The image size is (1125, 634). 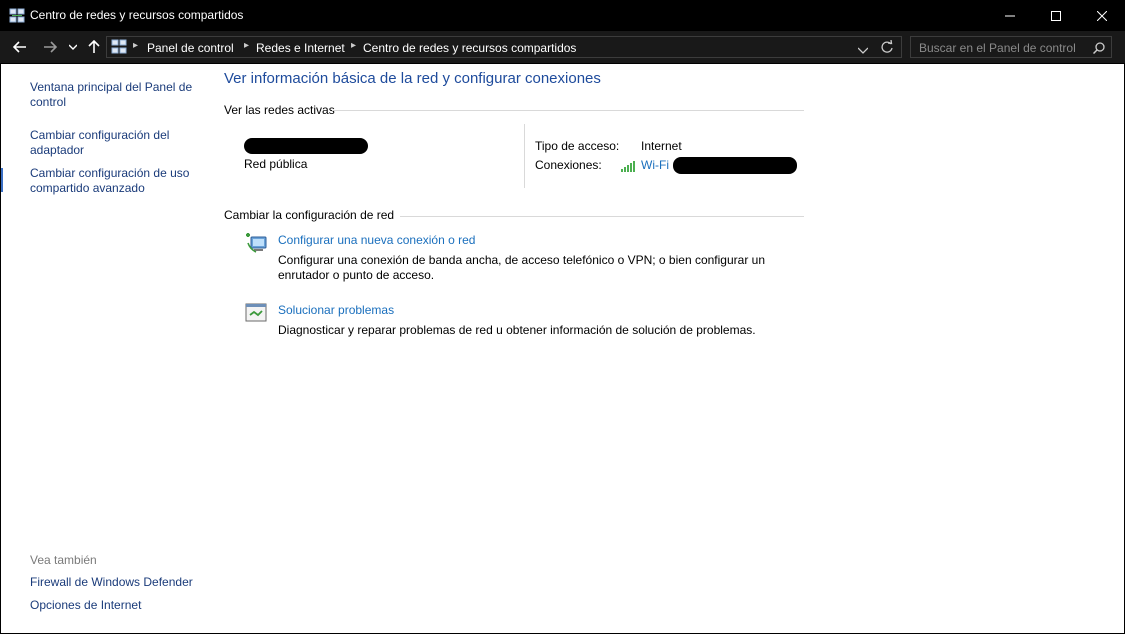 I want to click on arrow-right-icon, so click(x=50, y=47).